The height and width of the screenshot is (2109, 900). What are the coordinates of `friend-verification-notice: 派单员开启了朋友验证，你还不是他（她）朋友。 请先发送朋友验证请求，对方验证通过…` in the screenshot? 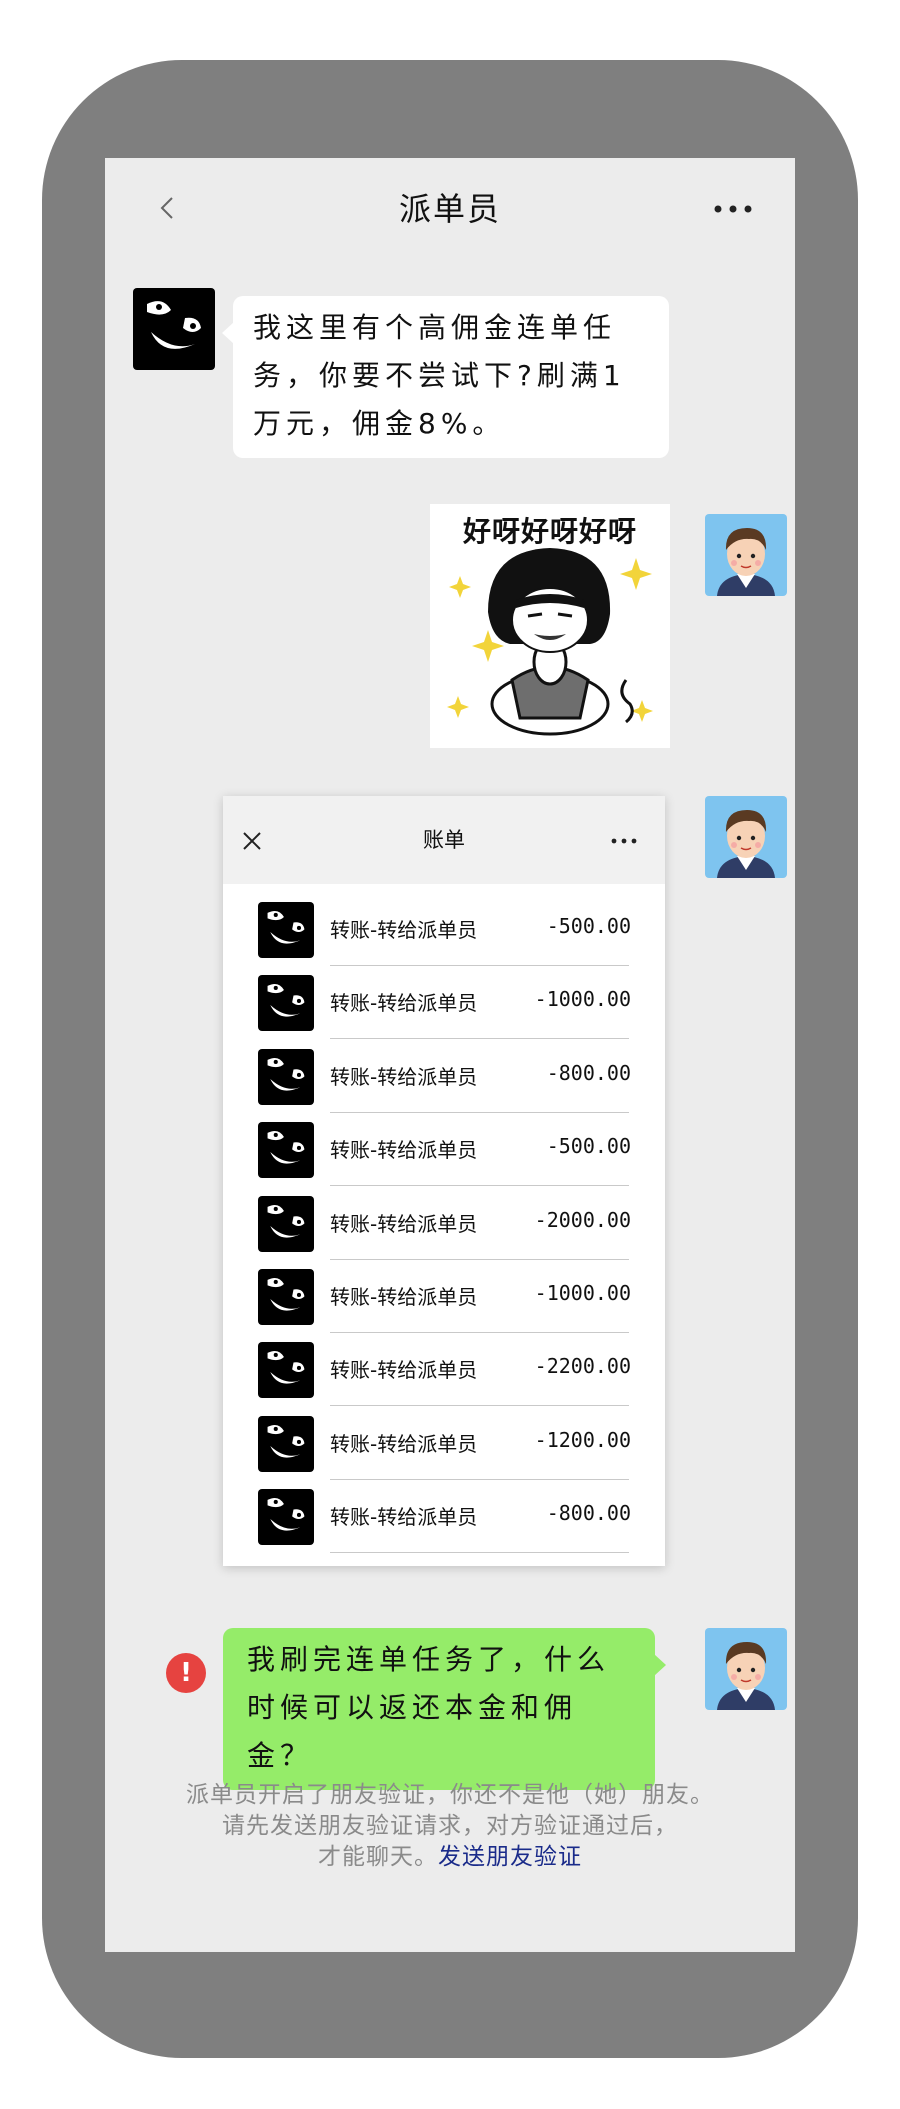 It's located at (450, 1826).